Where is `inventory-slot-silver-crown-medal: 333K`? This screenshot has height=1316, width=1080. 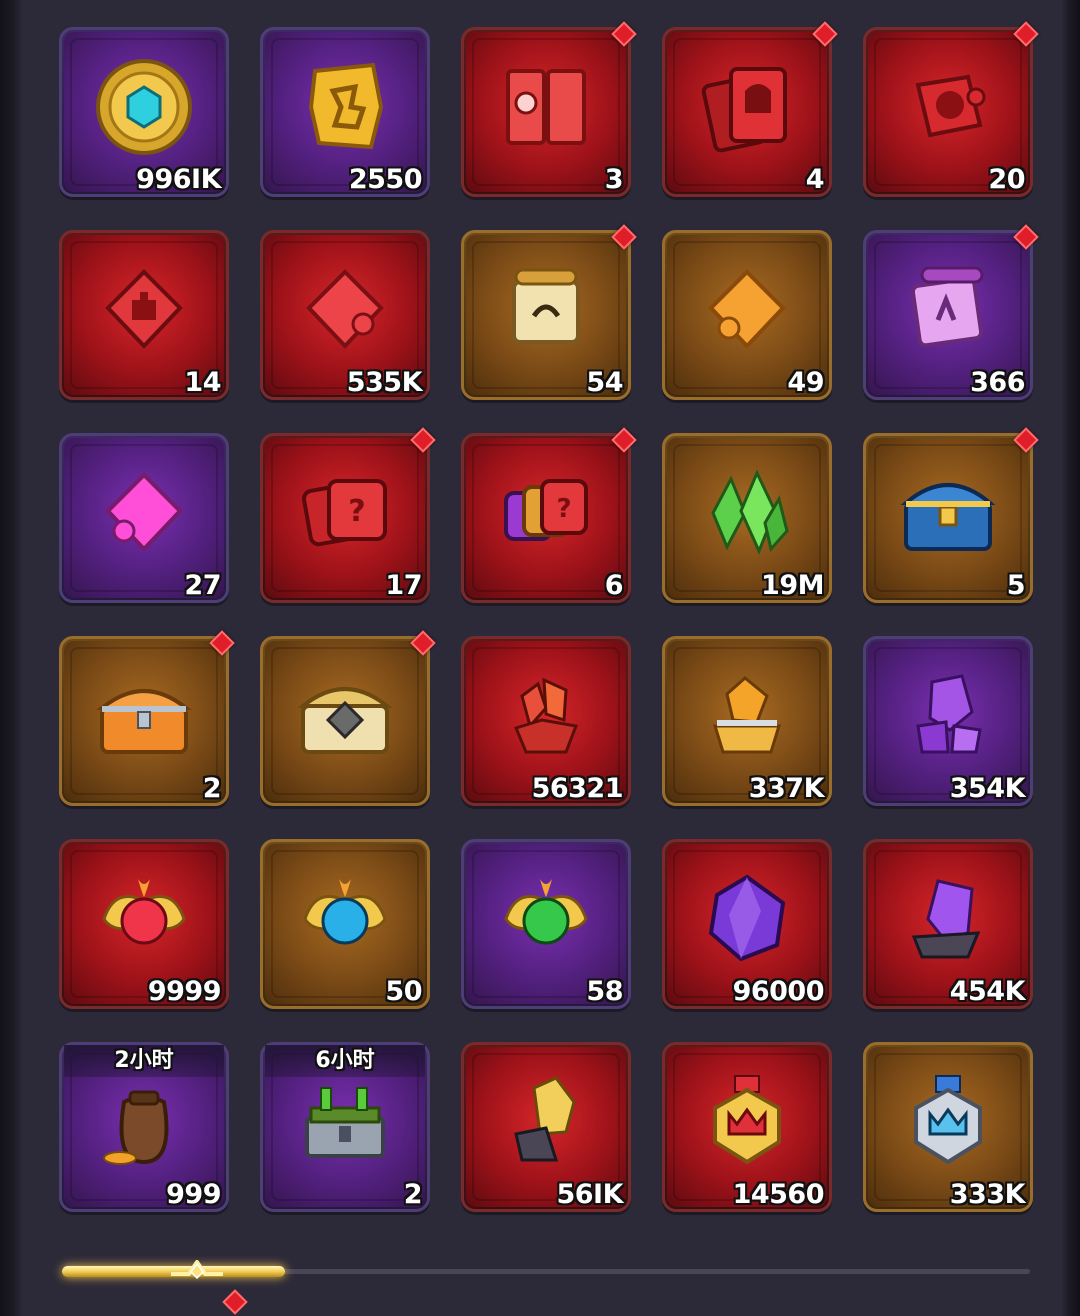
inventory-slot-silver-crown-medal: 333K is located at coordinates (948, 1127).